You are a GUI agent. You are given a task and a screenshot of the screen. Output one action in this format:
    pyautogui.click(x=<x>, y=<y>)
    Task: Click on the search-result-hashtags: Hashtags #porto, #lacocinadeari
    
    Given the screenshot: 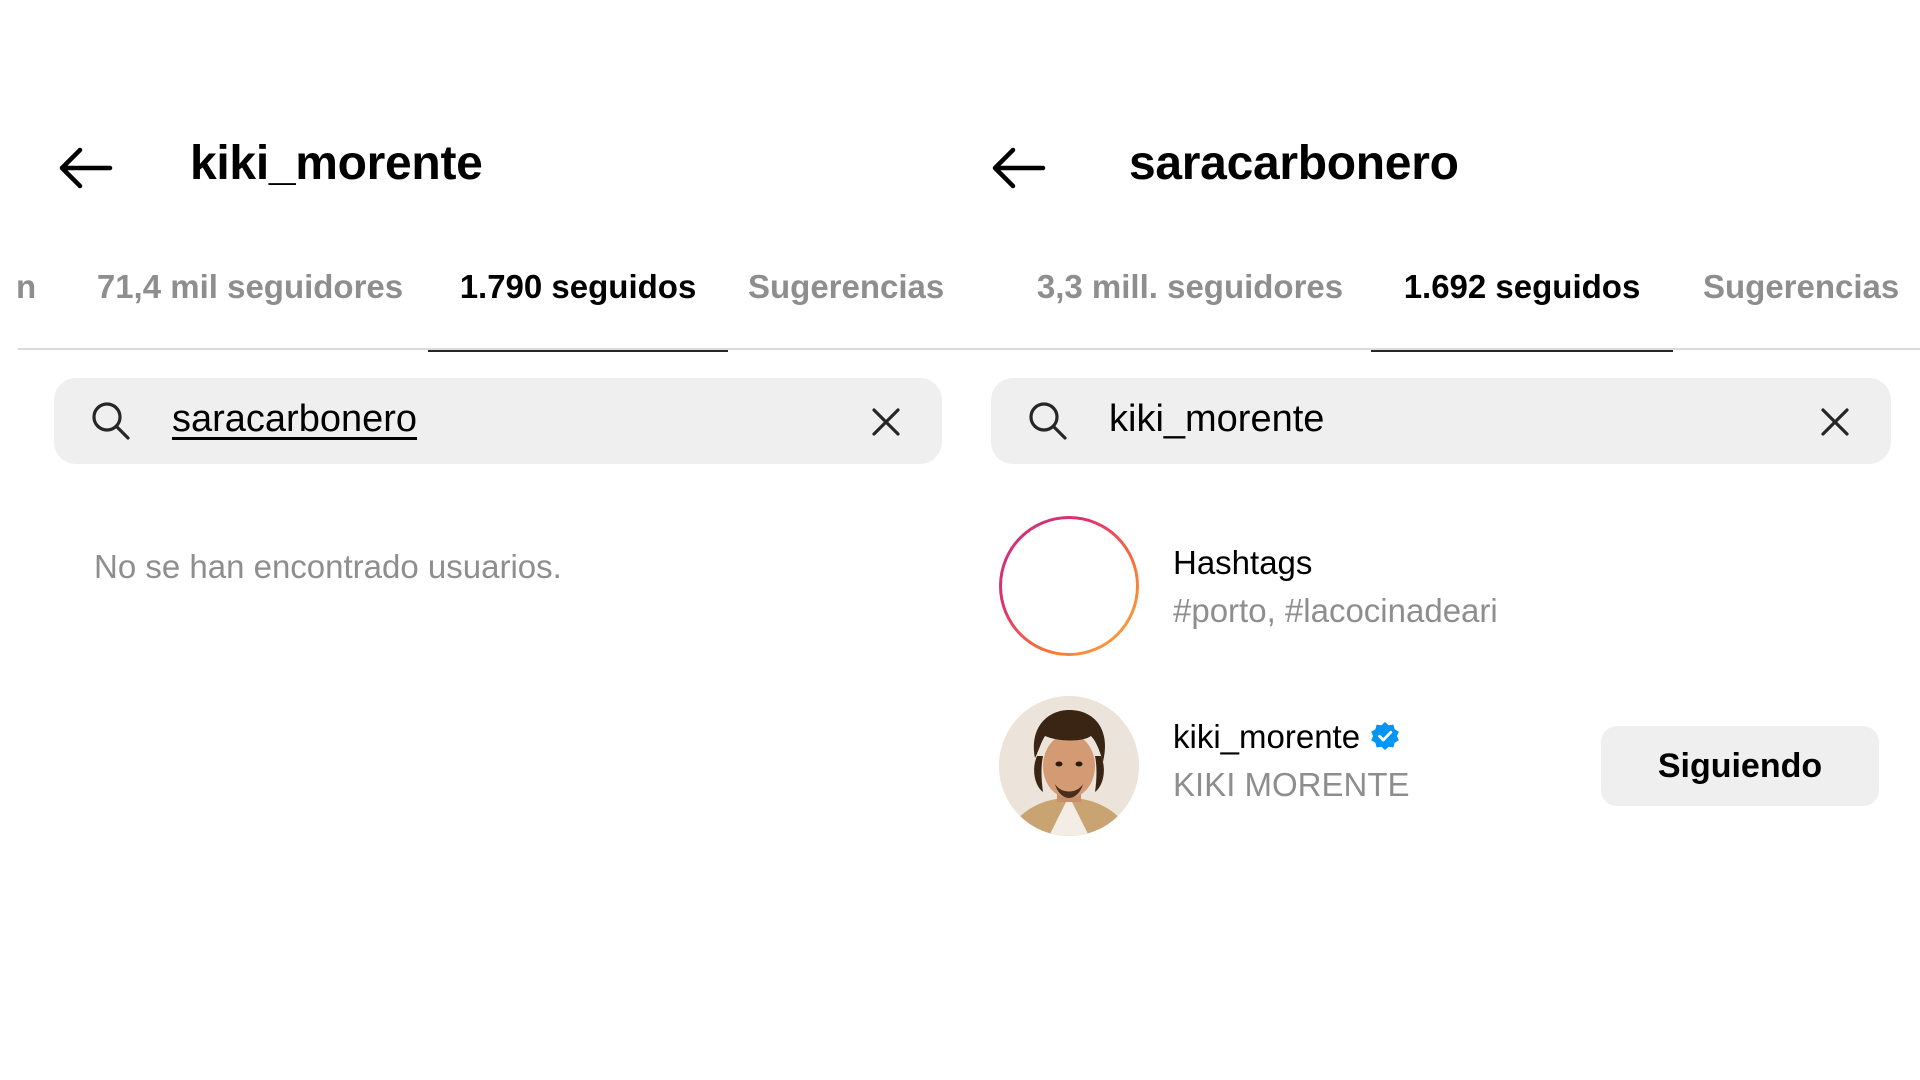 What is the action you would take?
    pyautogui.click(x=1439, y=588)
    